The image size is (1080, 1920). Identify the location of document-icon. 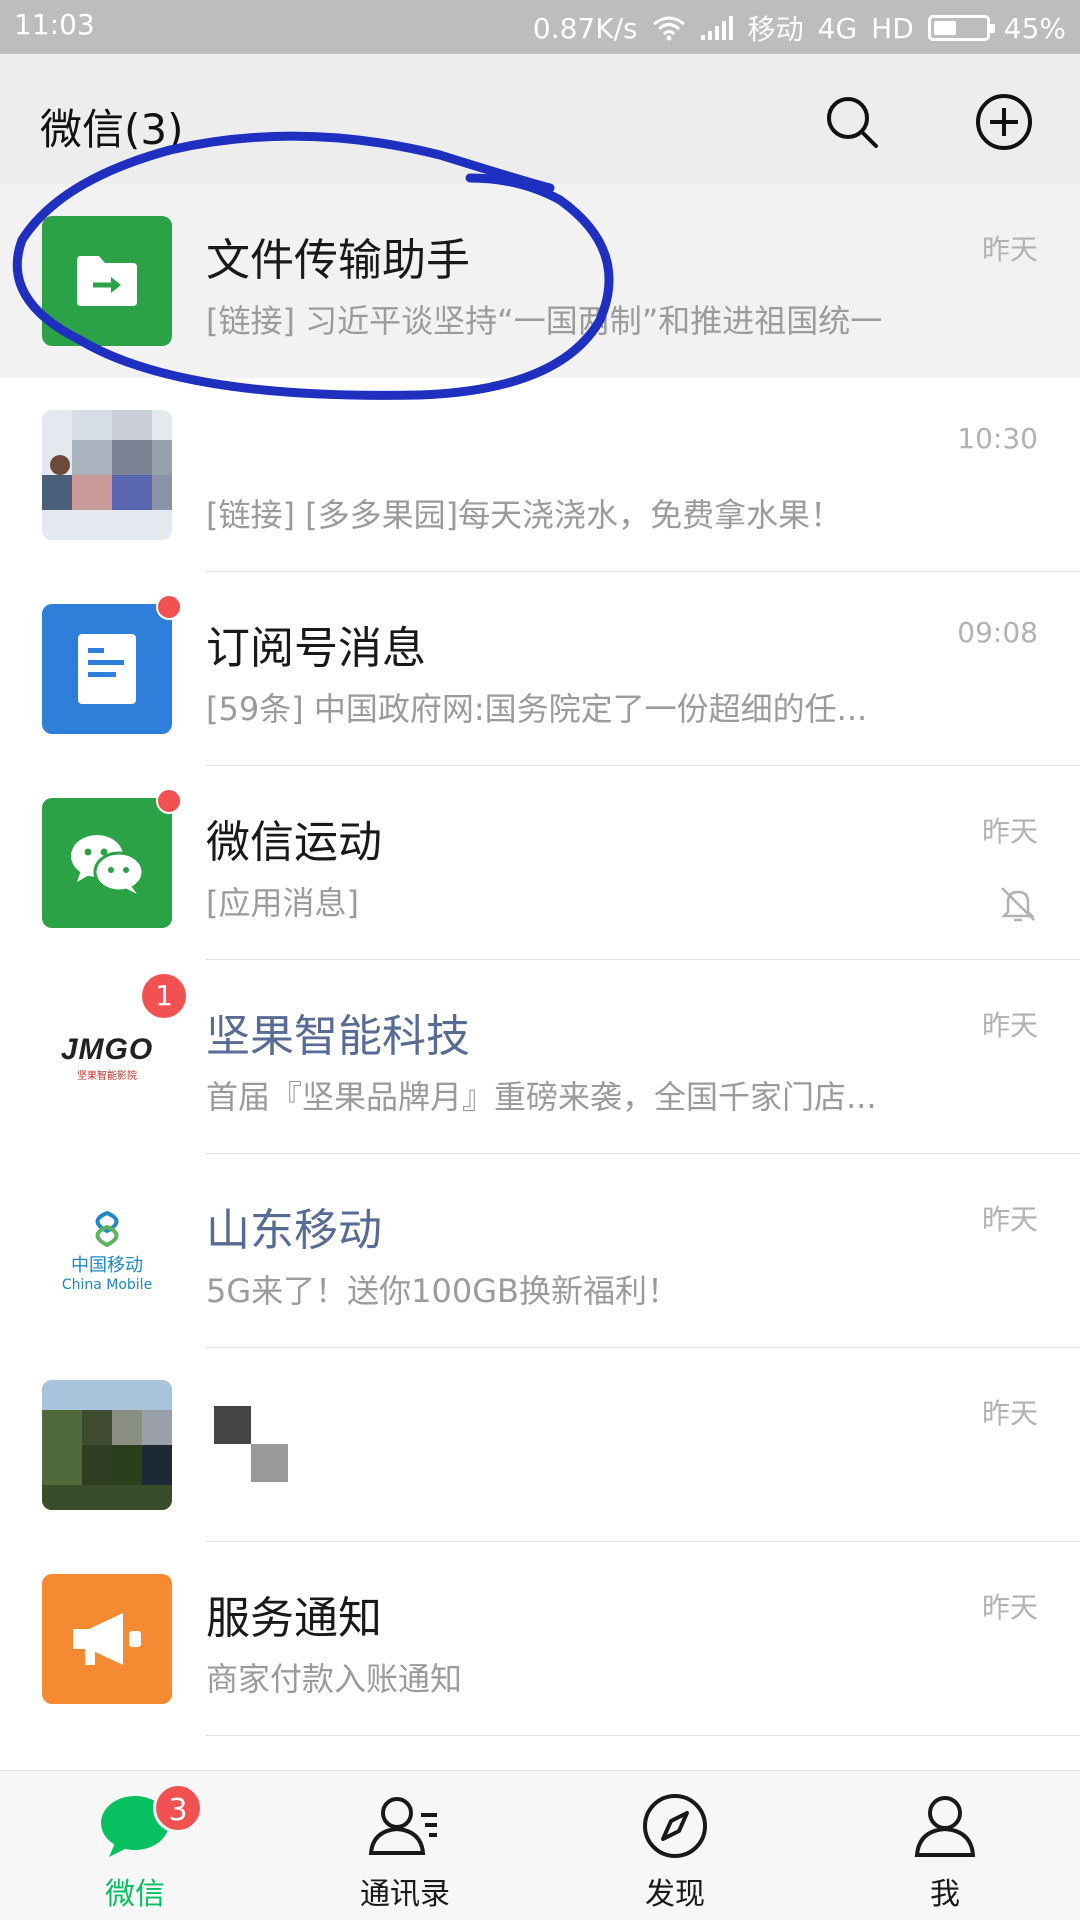
(107, 669).